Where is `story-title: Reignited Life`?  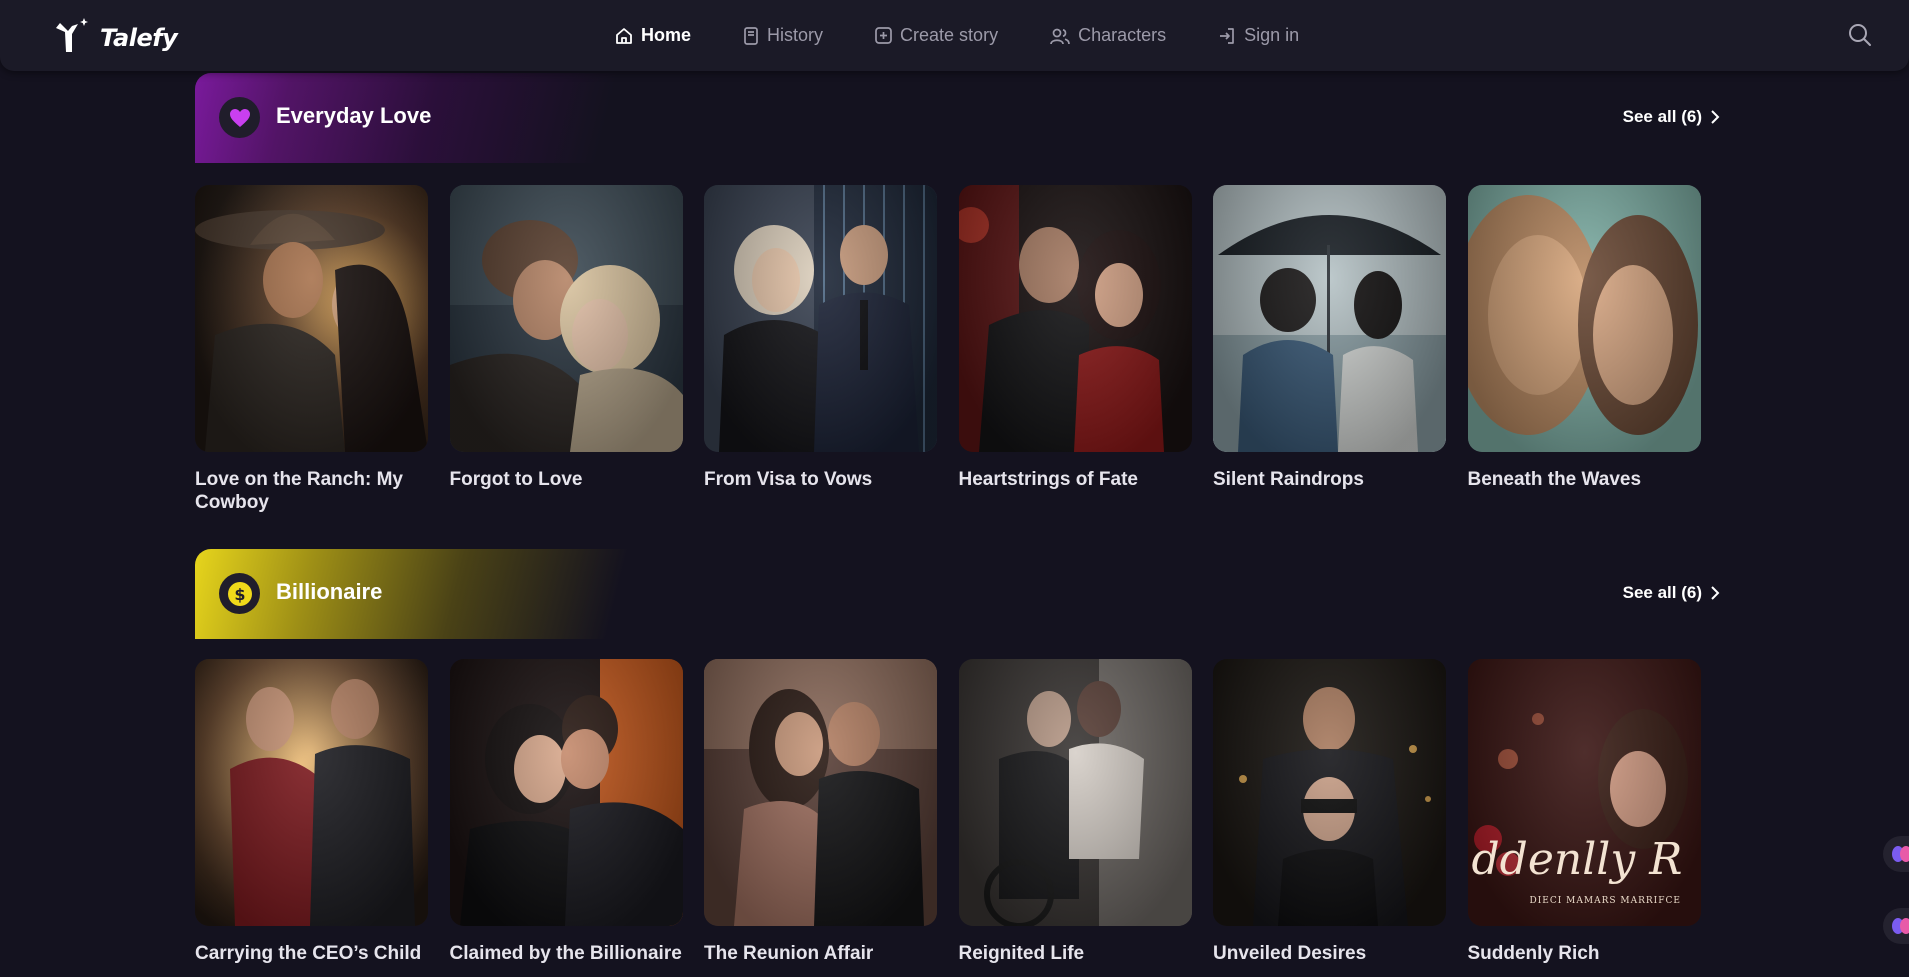
story-title: Reignited Life is located at coordinates (1021, 953).